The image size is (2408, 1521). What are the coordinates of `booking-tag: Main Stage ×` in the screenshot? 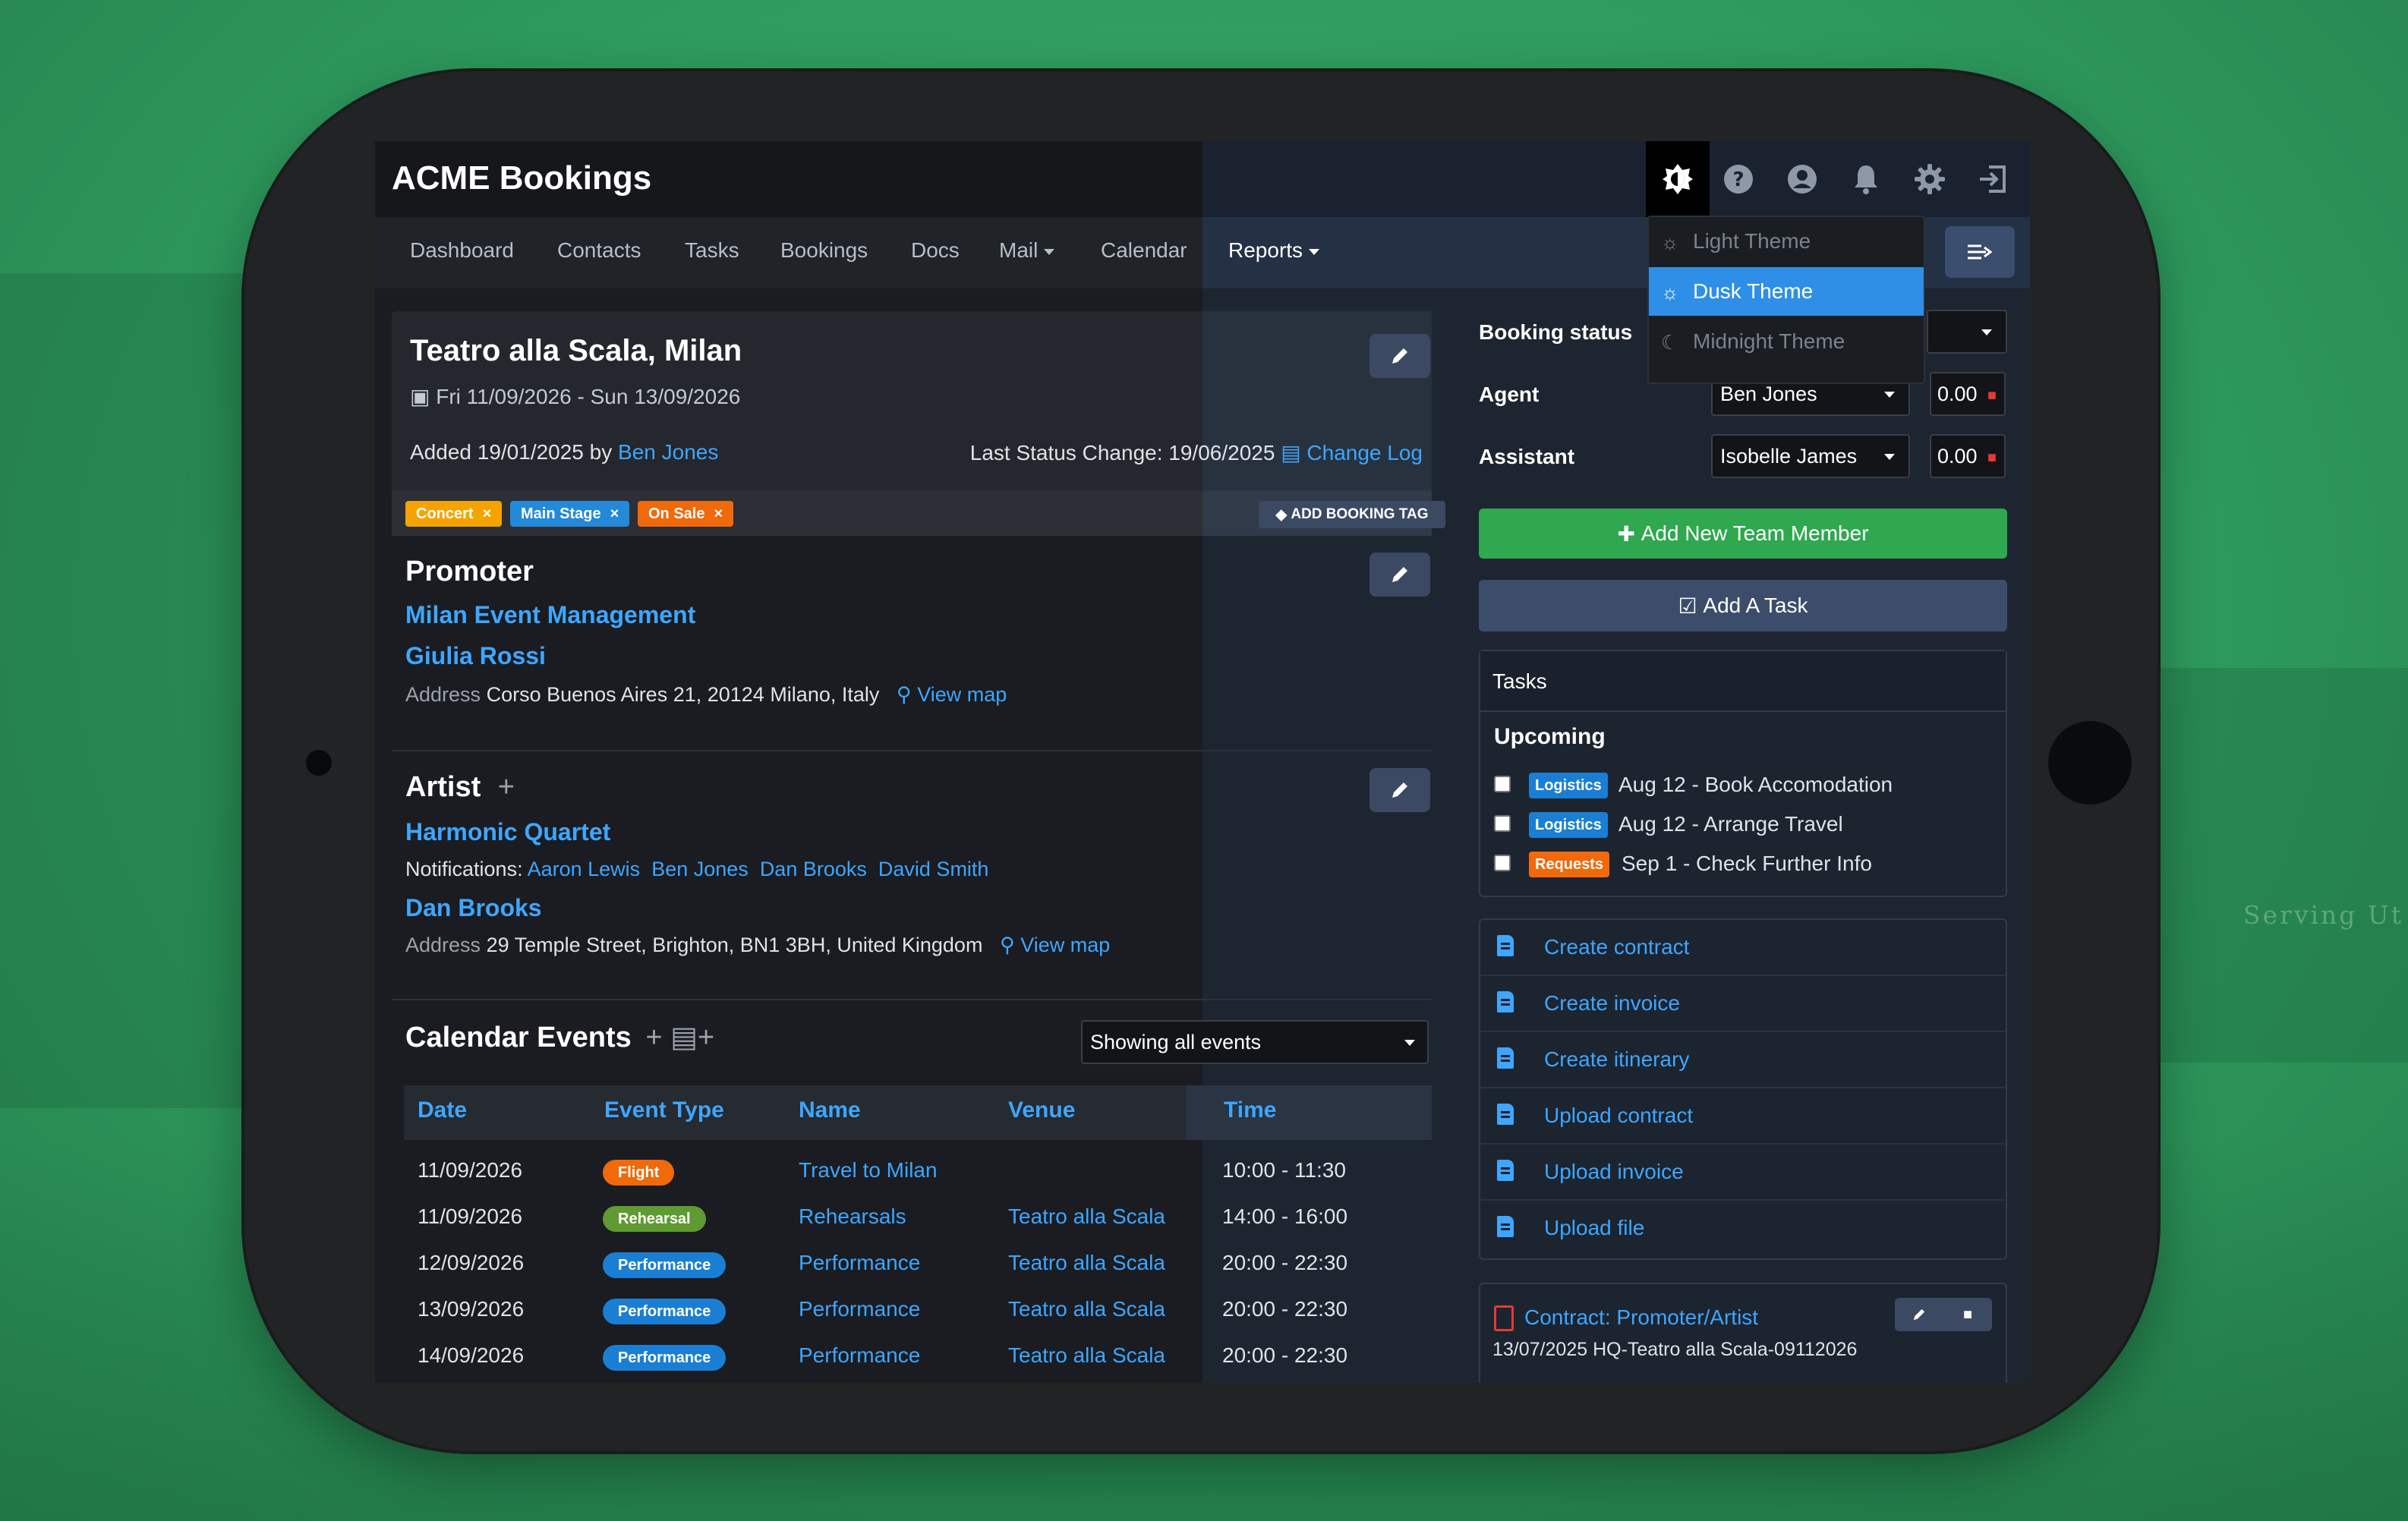 It's located at (570, 514).